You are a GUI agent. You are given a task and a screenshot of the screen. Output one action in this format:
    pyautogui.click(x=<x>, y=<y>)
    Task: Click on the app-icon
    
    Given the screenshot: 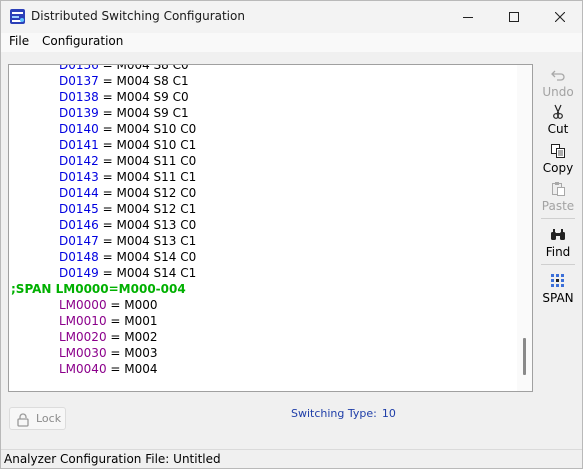 What is the action you would take?
    pyautogui.click(x=17, y=16)
    